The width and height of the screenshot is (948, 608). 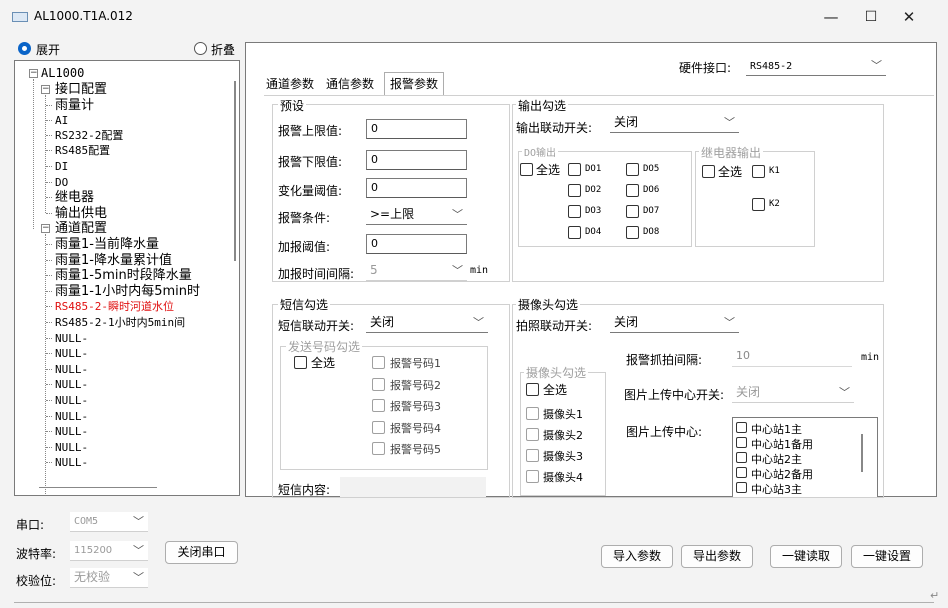 What do you see at coordinates (474, 17) in the screenshot?
I see `title-bar: AL1000.T1A.012 — ☐ ✕` at bounding box center [474, 17].